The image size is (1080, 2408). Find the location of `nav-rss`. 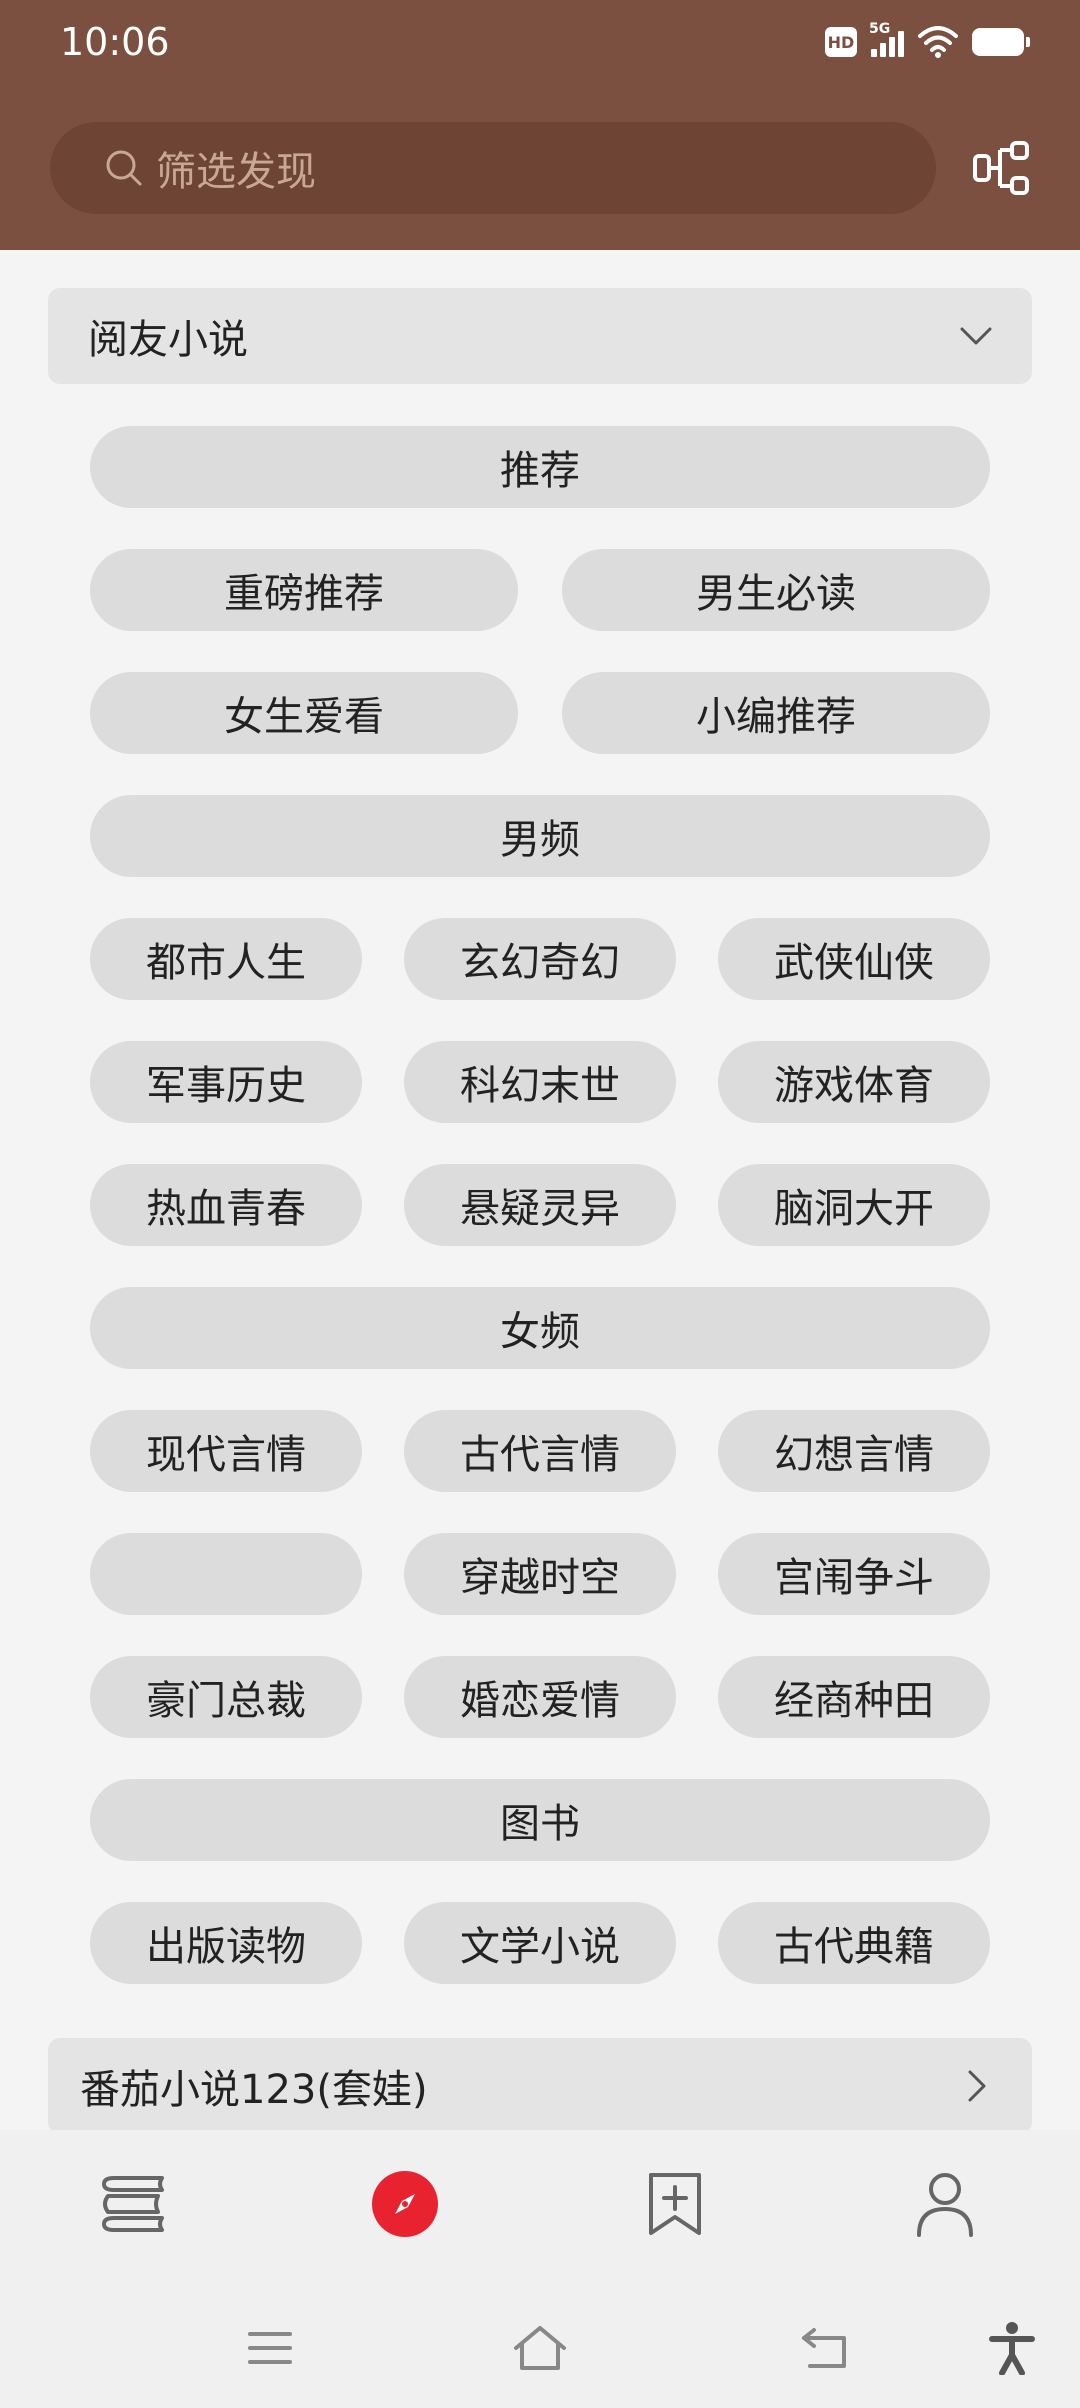

nav-rss is located at coordinates (675, 2204).